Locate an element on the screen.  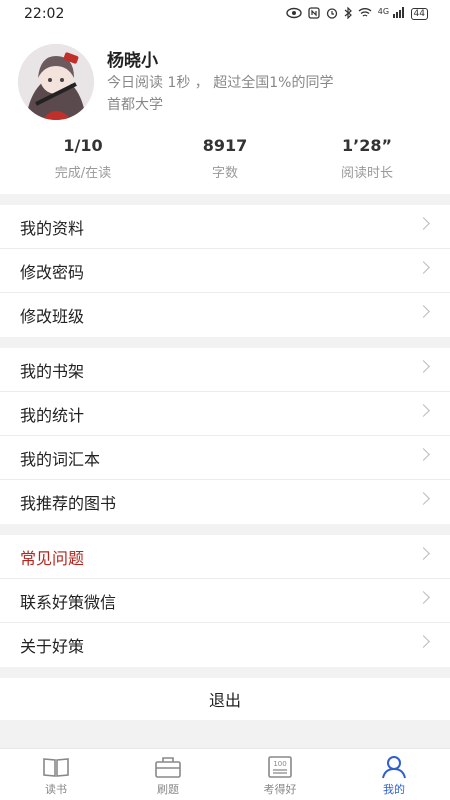
user-name: 杨晓小 is located at coordinates (132, 61).